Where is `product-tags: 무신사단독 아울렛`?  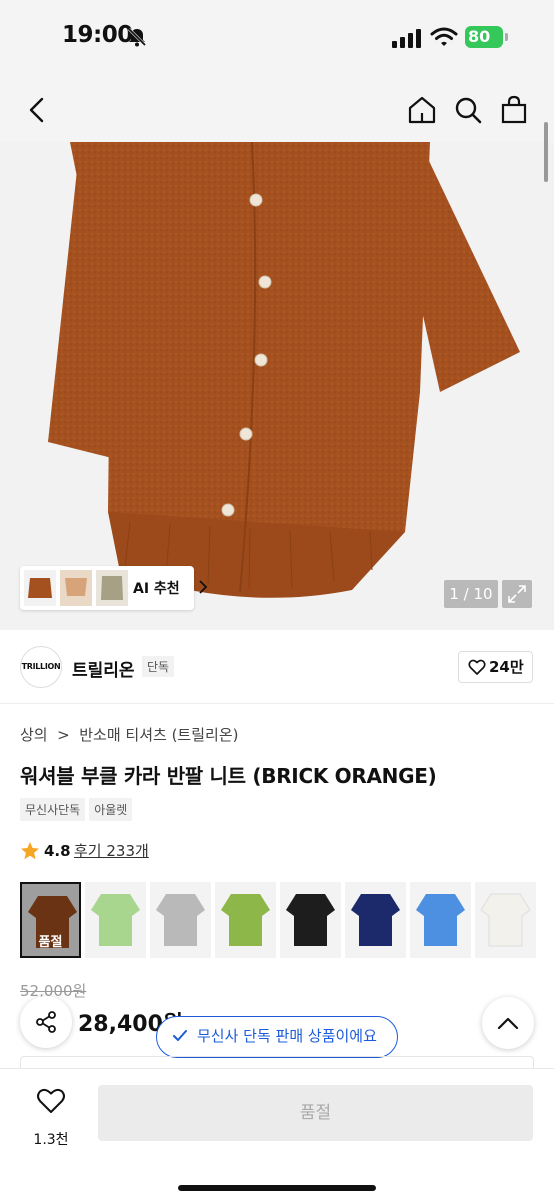
product-tags: 무신사단독 아울렛 is located at coordinates (76, 809).